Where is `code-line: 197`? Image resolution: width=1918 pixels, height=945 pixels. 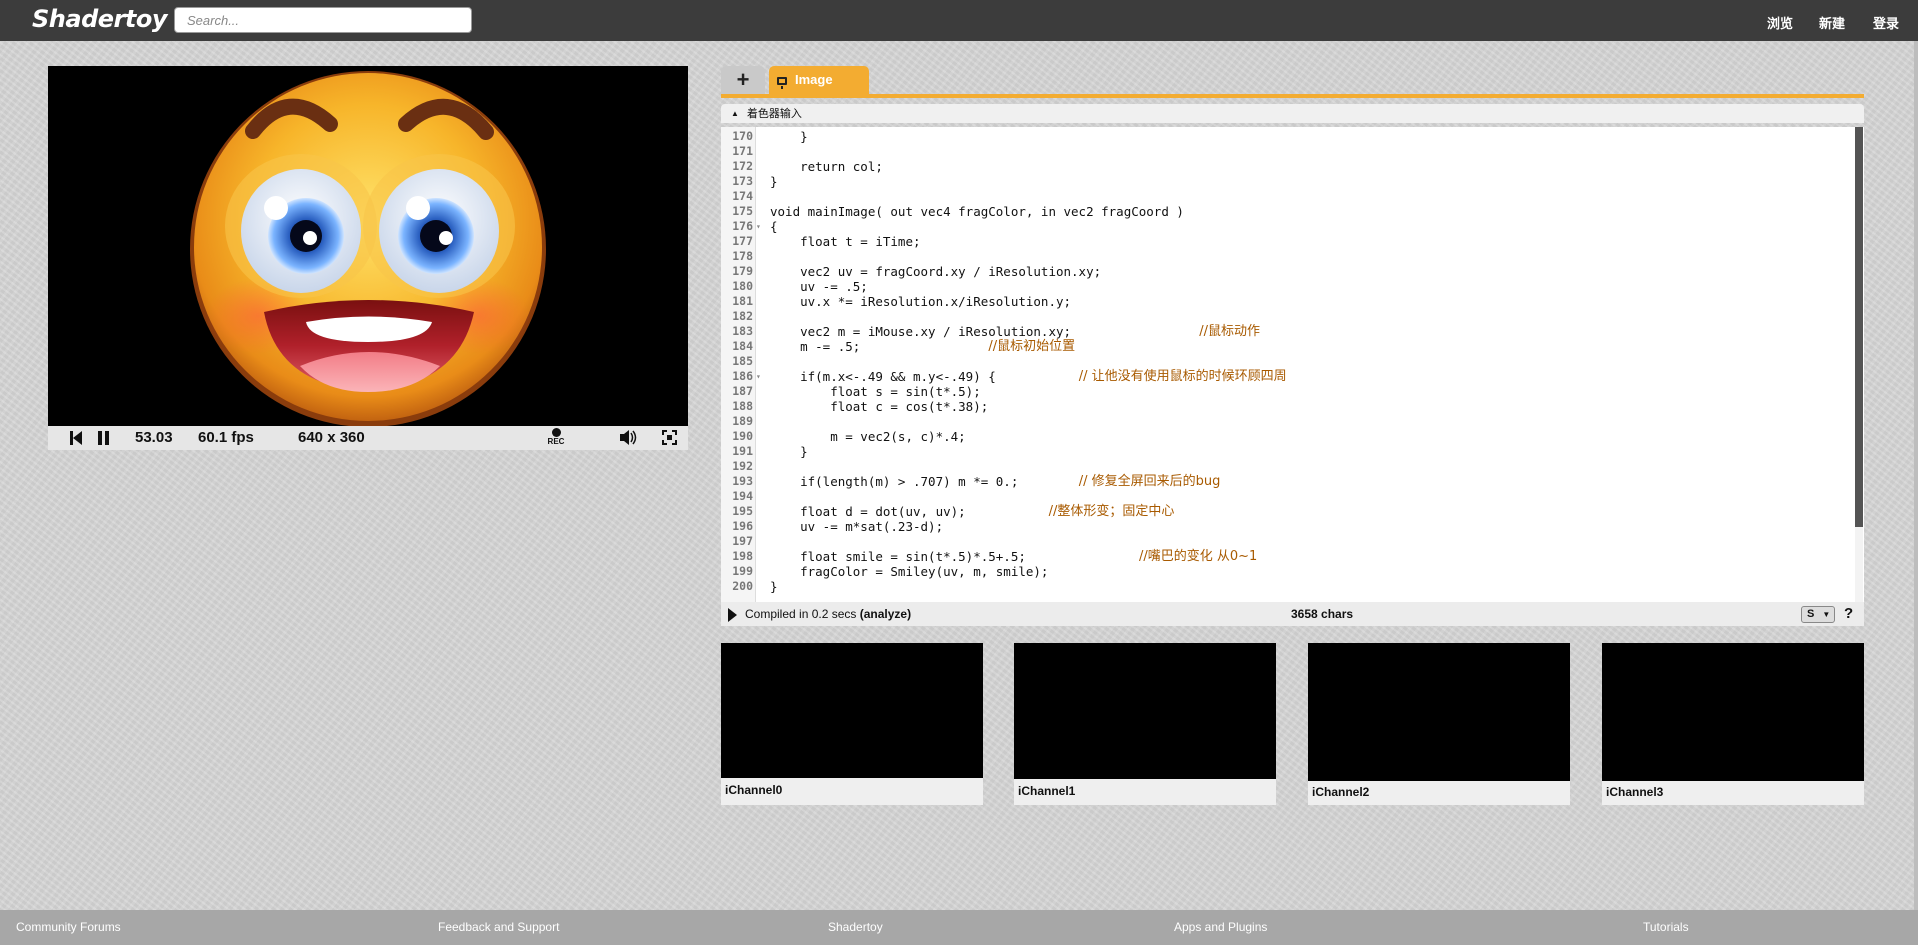 code-line: 197 is located at coordinates (1286, 541).